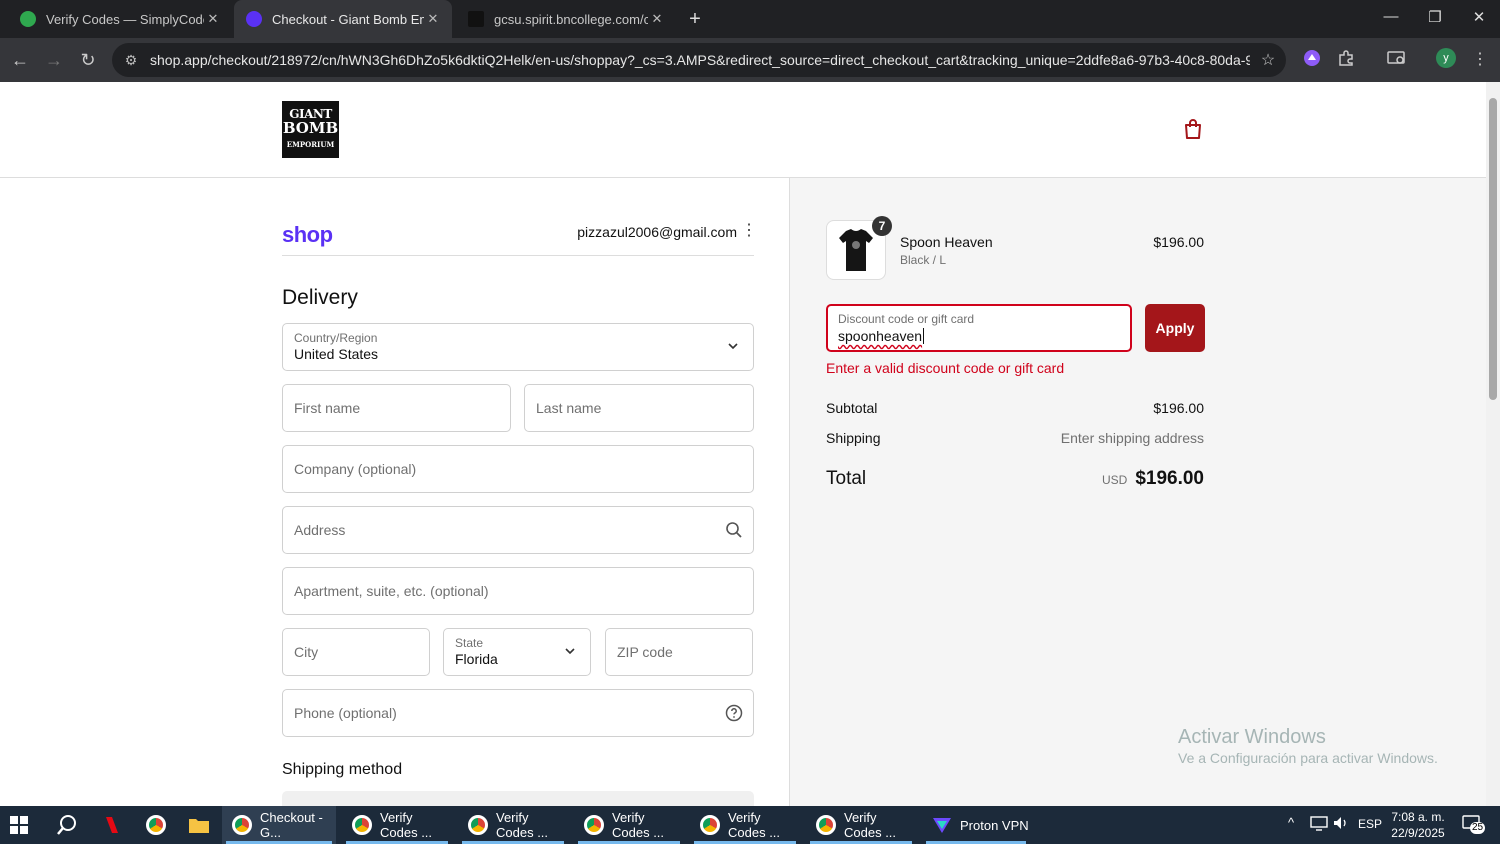 The height and width of the screenshot is (844, 1500). What do you see at coordinates (1480, 60) in the screenshot?
I see `menu-kebab-icon: ⋮` at bounding box center [1480, 60].